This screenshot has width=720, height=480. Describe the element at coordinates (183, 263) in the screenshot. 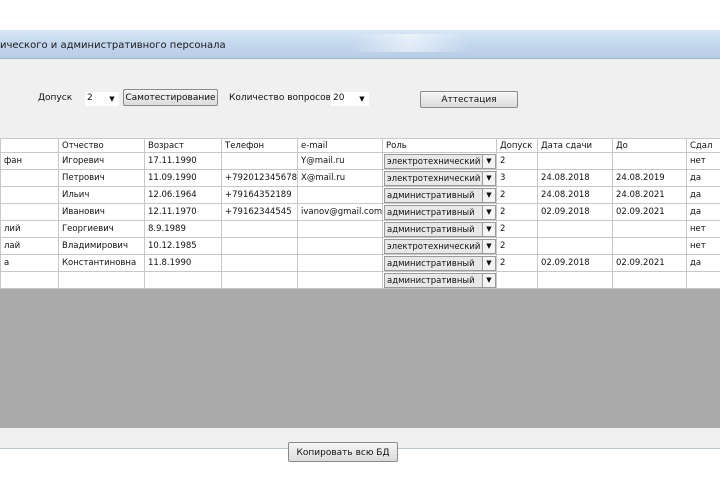

I see `table-cell: 11.8.1990` at that location.